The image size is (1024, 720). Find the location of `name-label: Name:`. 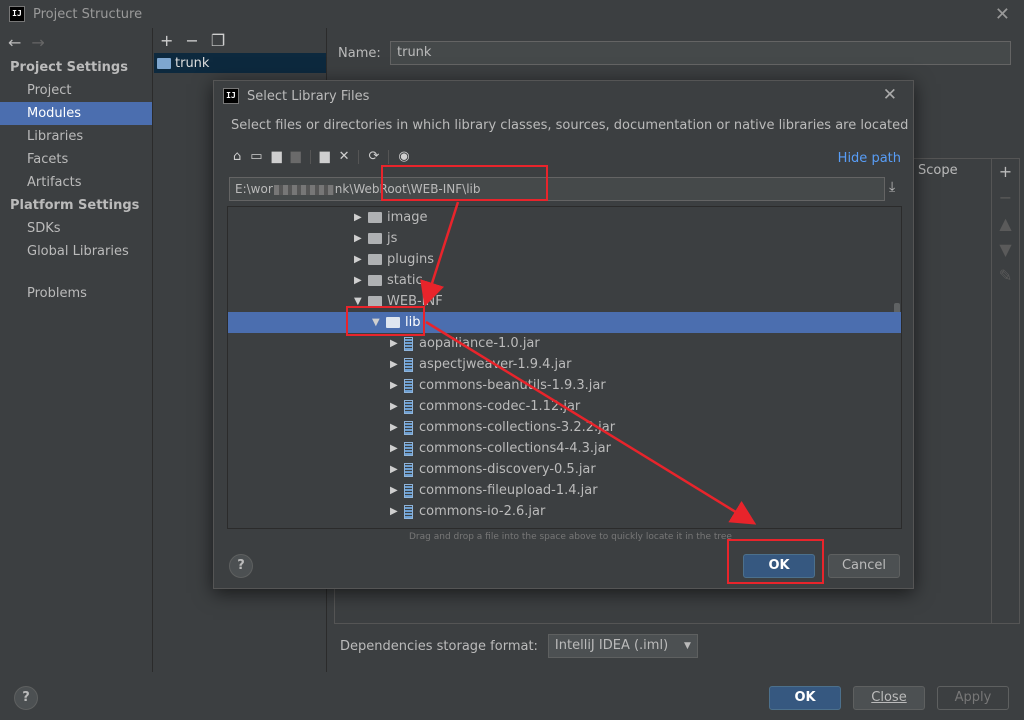

name-label: Name: is located at coordinates (359, 53).